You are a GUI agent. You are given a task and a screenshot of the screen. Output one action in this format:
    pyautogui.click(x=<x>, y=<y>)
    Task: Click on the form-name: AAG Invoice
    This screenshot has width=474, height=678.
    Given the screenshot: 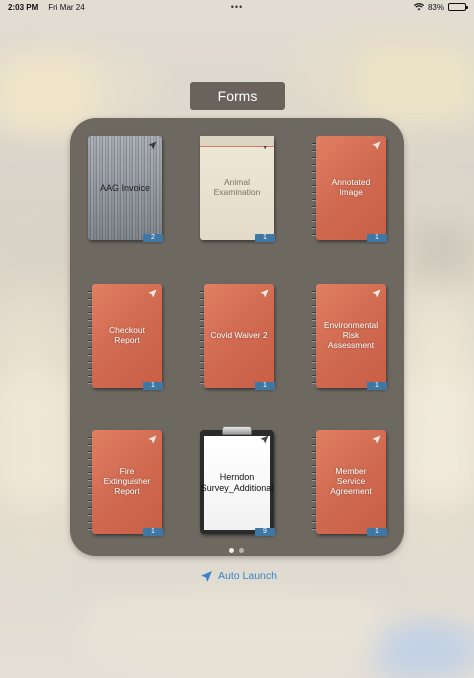 What is the action you would take?
    pyautogui.click(x=125, y=187)
    